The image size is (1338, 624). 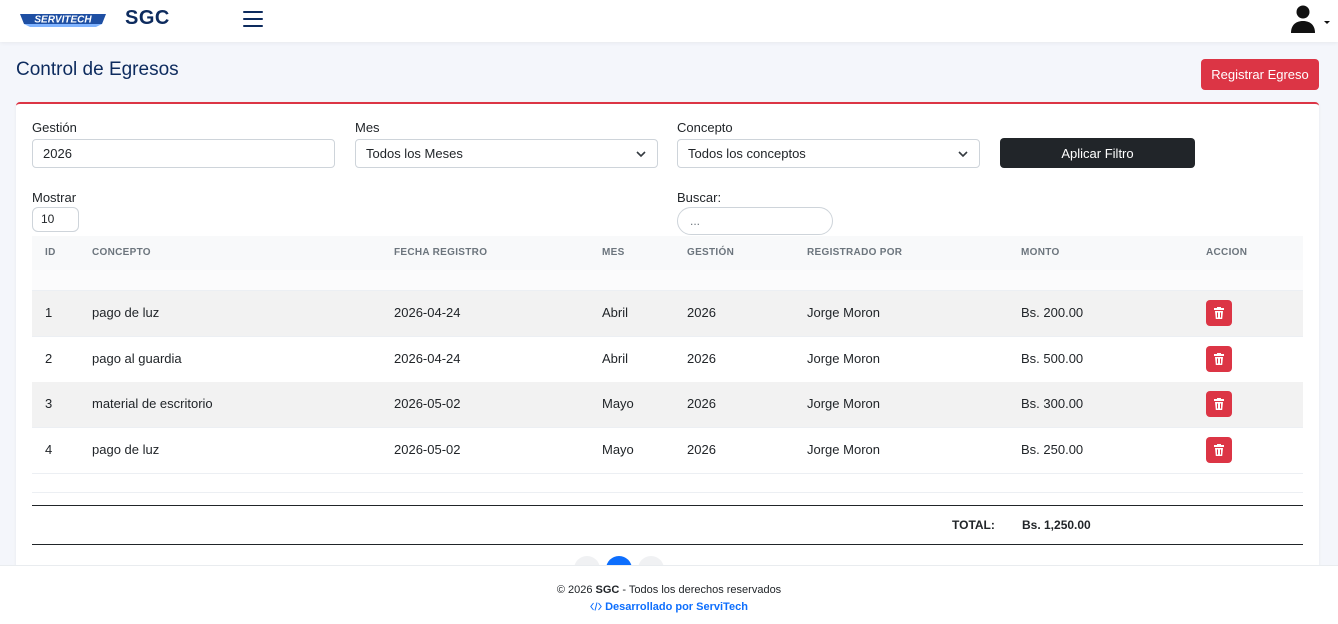 I want to click on brand-name: SGC, so click(x=147, y=18).